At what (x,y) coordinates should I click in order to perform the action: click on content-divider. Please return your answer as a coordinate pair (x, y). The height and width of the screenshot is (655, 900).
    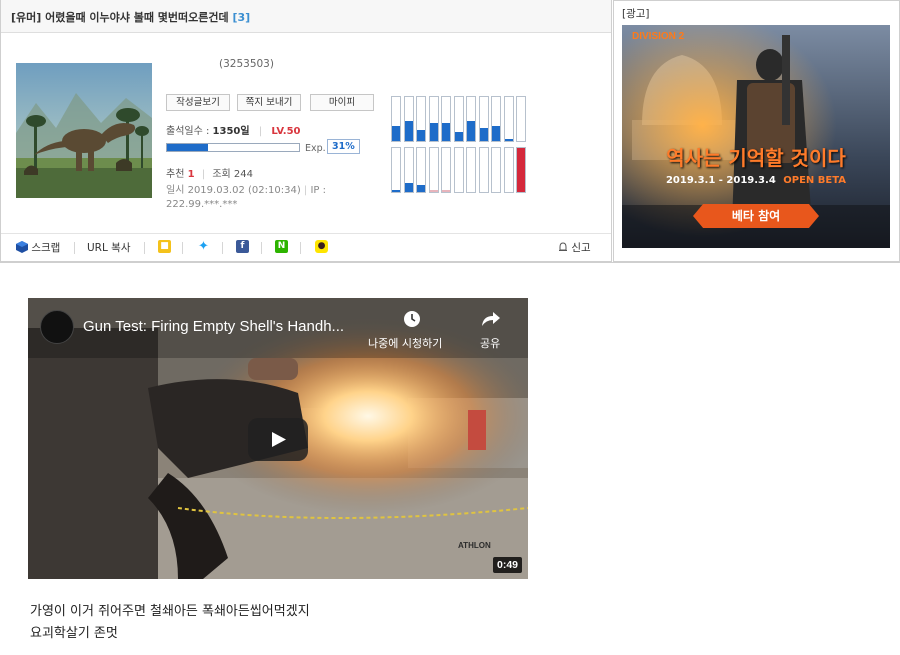
    Looking at the image, I should click on (450, 262).